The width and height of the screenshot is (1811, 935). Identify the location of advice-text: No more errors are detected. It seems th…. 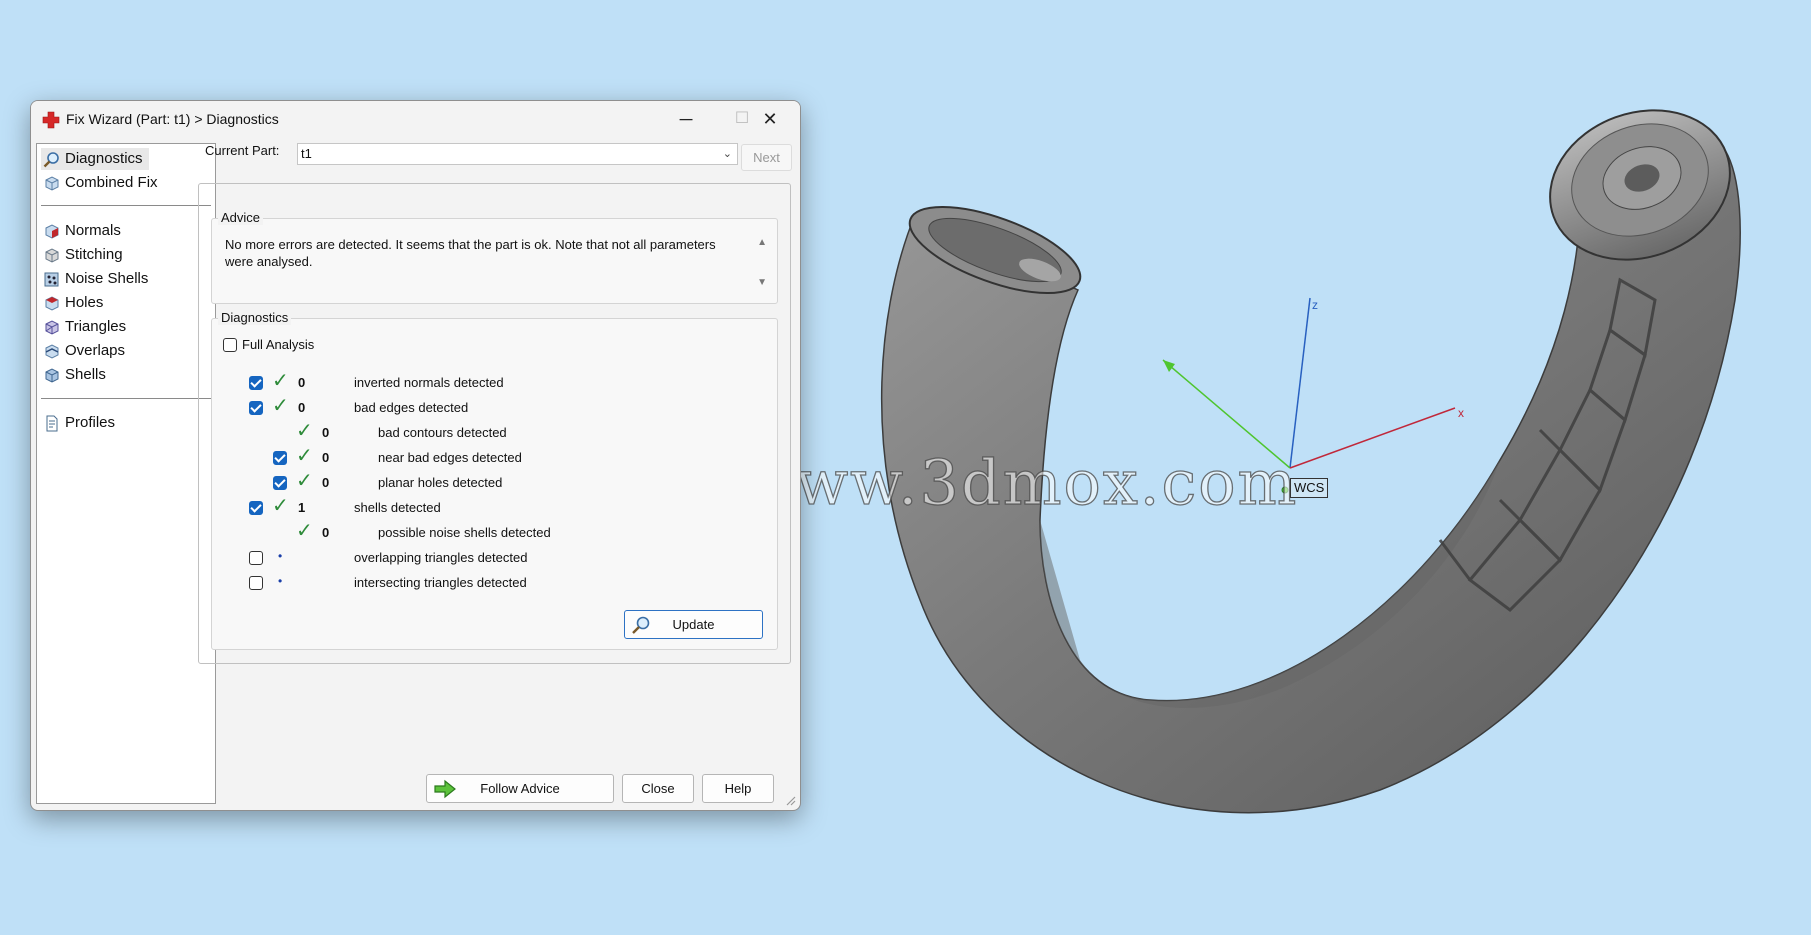
(470, 253).